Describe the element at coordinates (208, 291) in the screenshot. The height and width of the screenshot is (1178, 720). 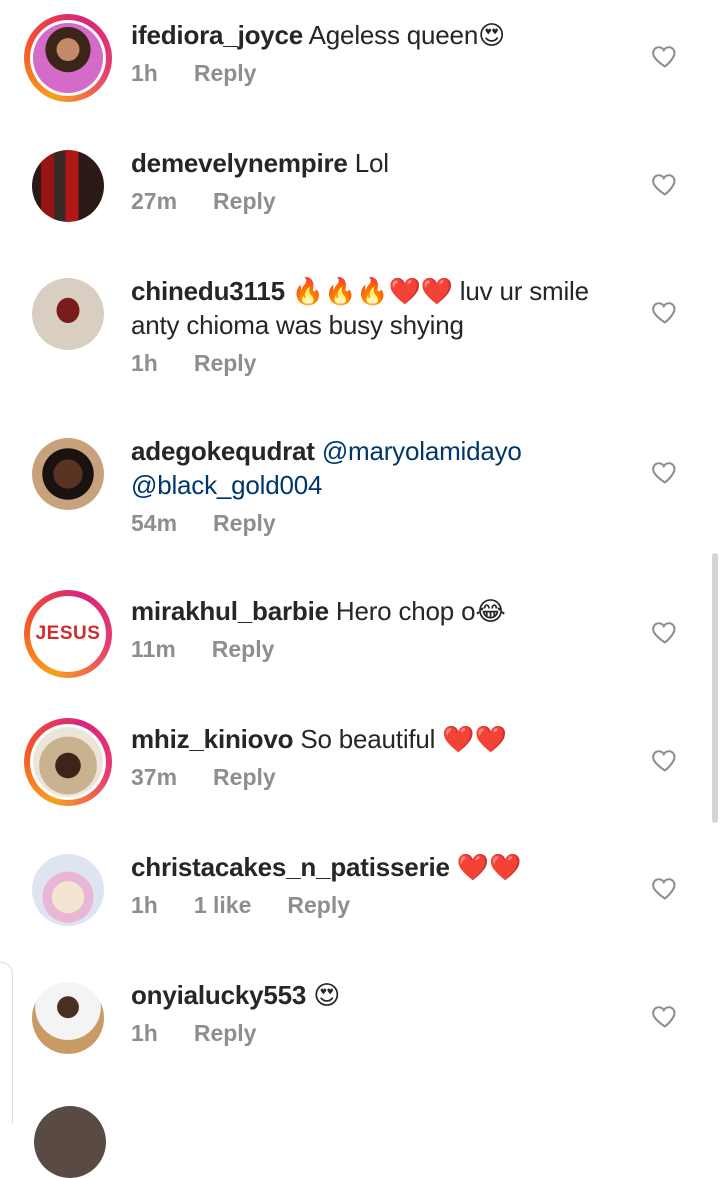
I see `comment-username: chinedu3115` at that location.